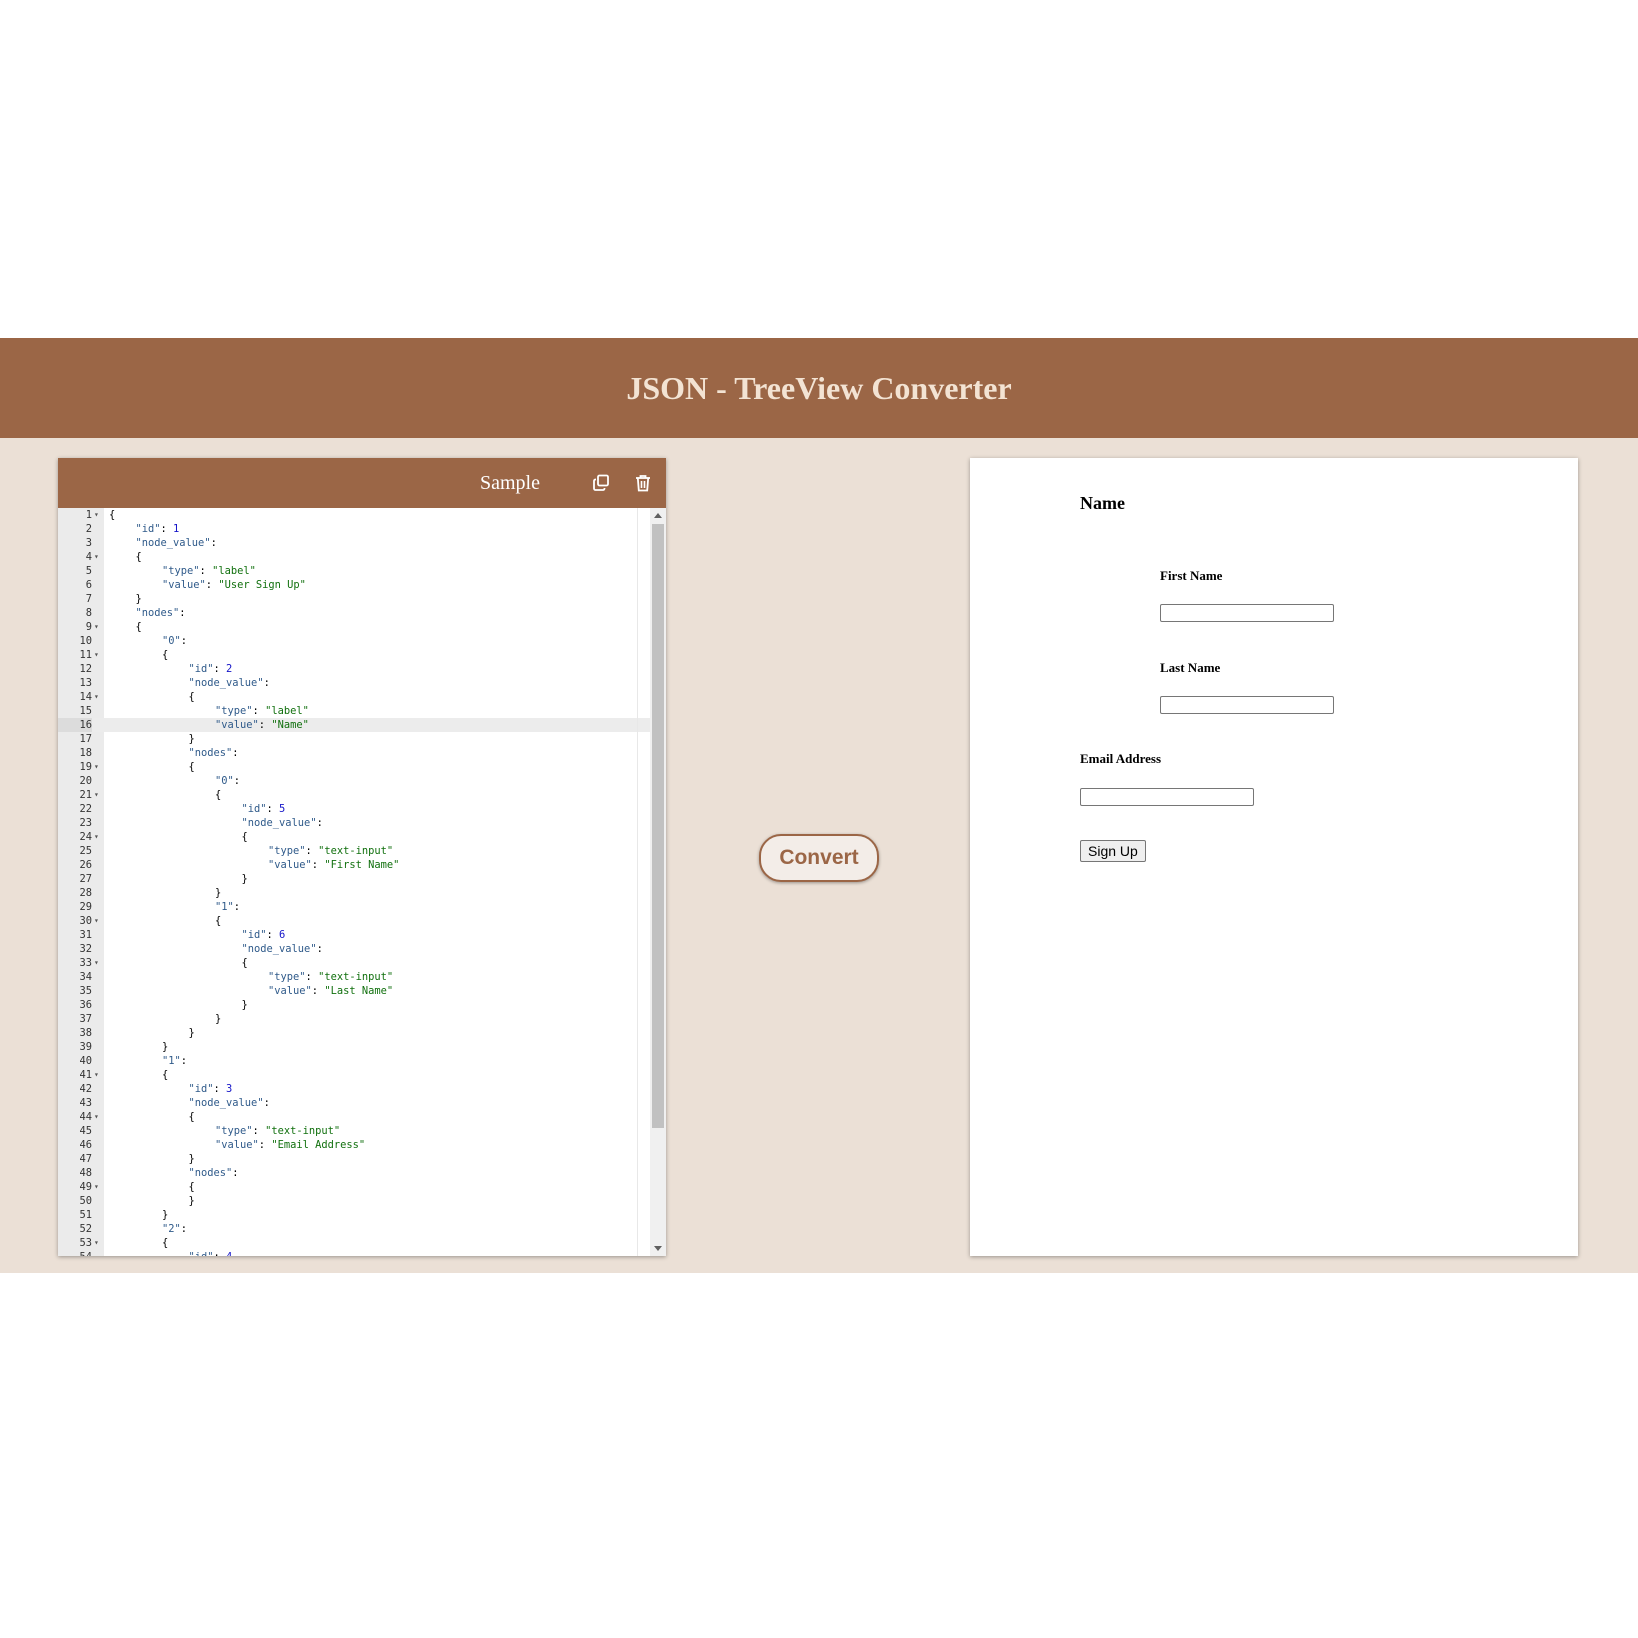  Describe the element at coordinates (643, 483) in the screenshot. I see `trash-icon` at that location.